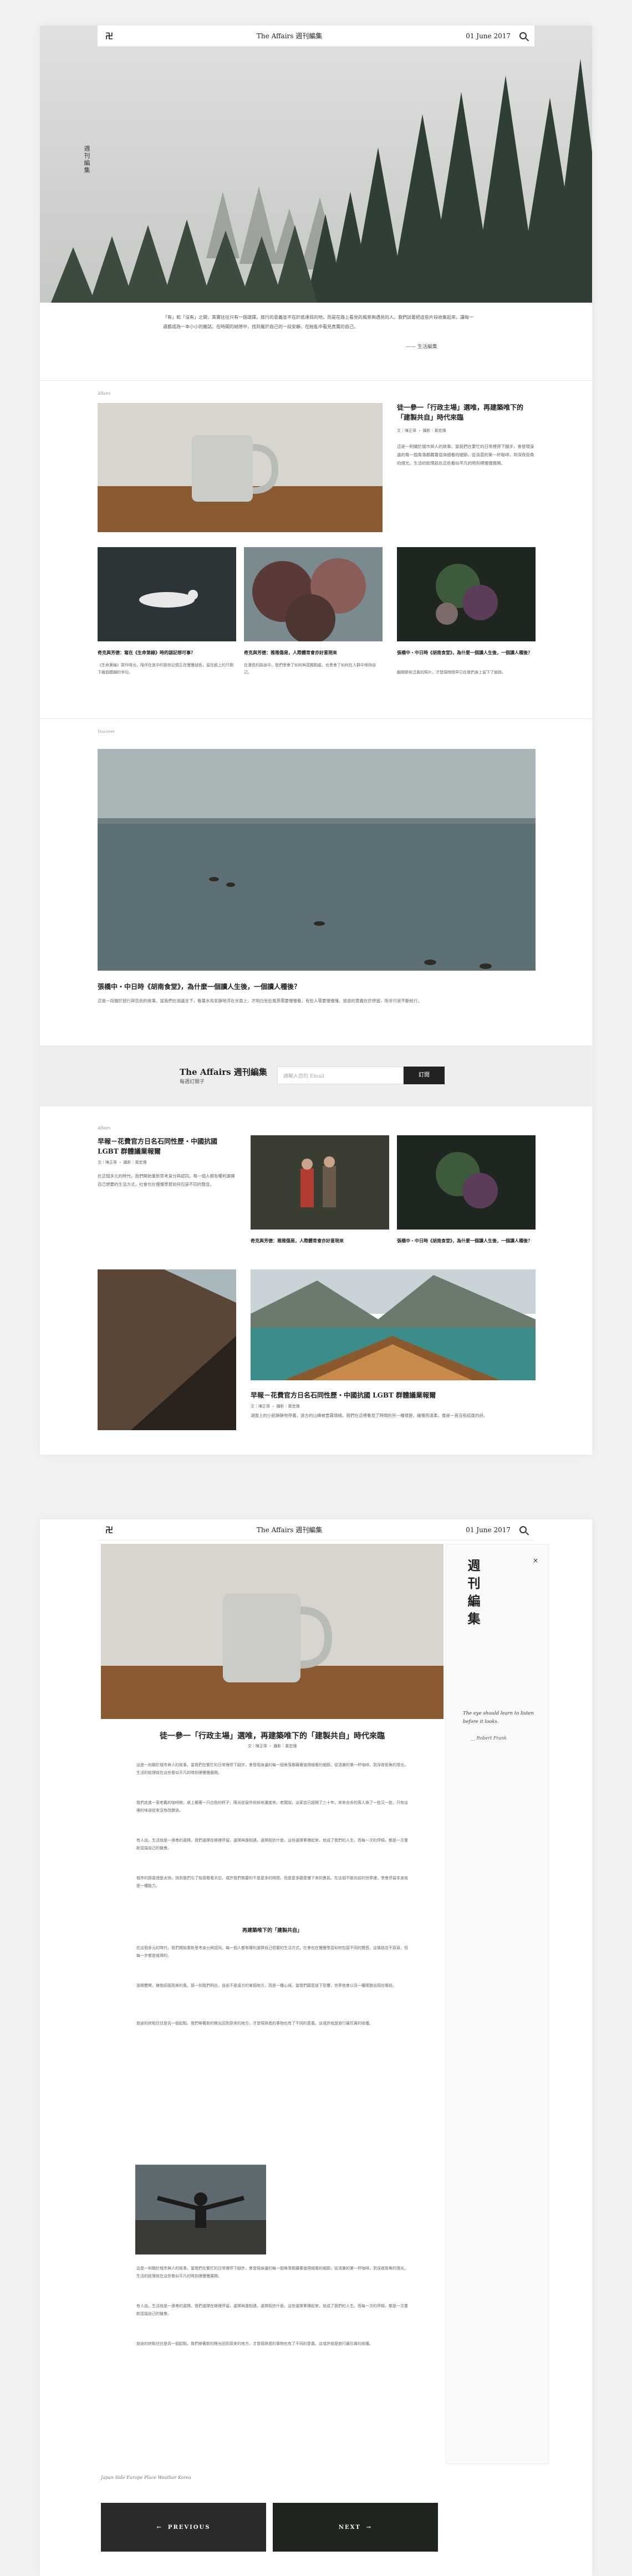  Describe the element at coordinates (370, 1395) in the screenshot. I see `bottom-feature-title: 早報－花費官方日名石同性歷・中國抗國 LGBT 群體議業報爾` at that location.